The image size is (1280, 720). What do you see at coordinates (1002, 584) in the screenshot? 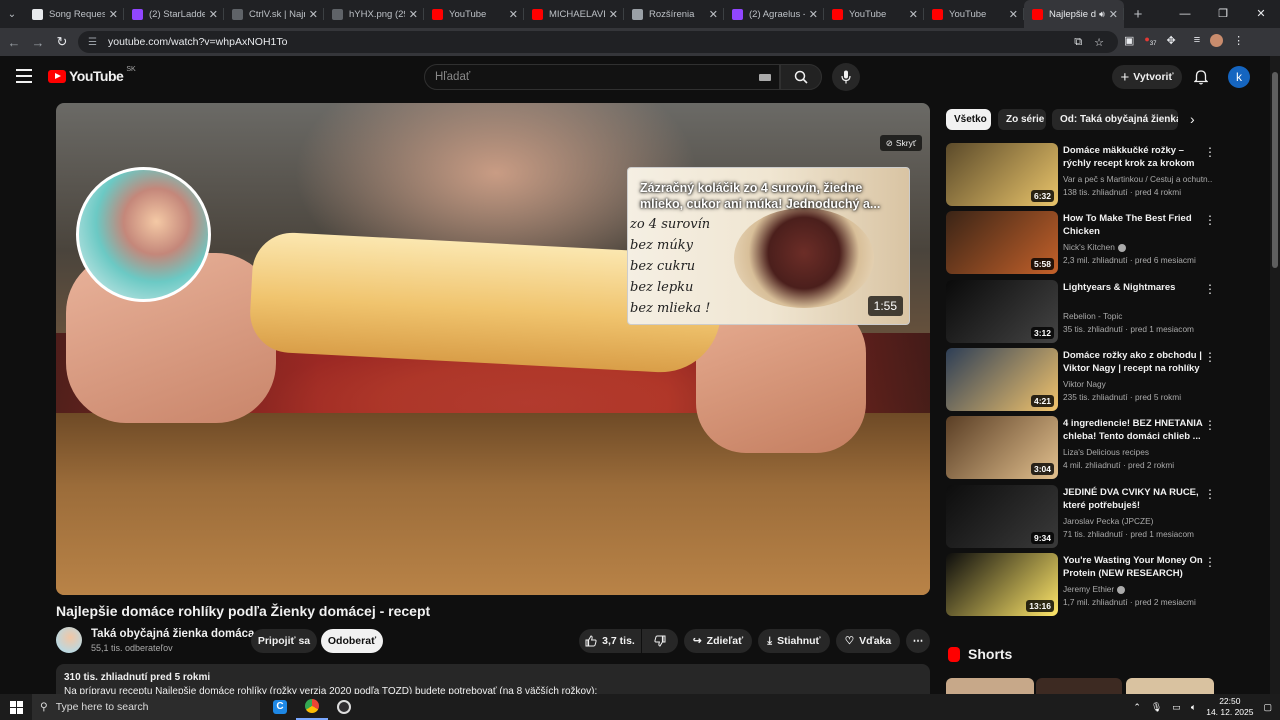
I see `video-thumbnail: 13:16` at bounding box center [1002, 584].